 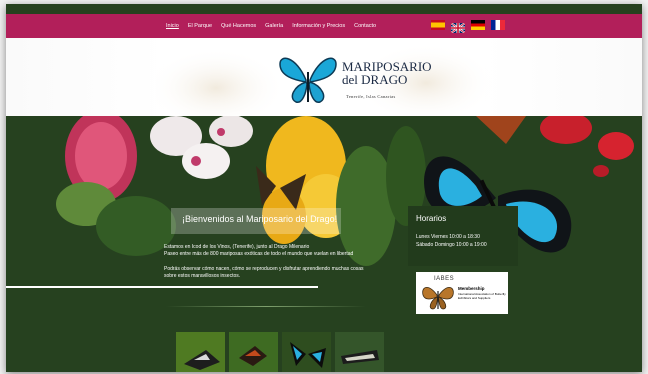 What do you see at coordinates (202, 276) in the screenshot?
I see `intro-paragraph-2-line-2: sobre estos maravillosos insectos.` at bounding box center [202, 276].